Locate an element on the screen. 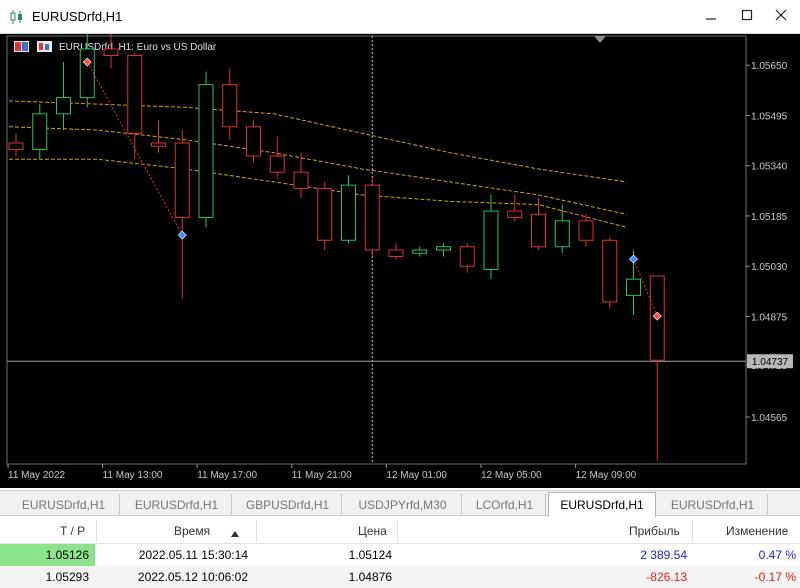 This screenshot has width=800, height=588. maximize-icon is located at coordinates (747, 17).